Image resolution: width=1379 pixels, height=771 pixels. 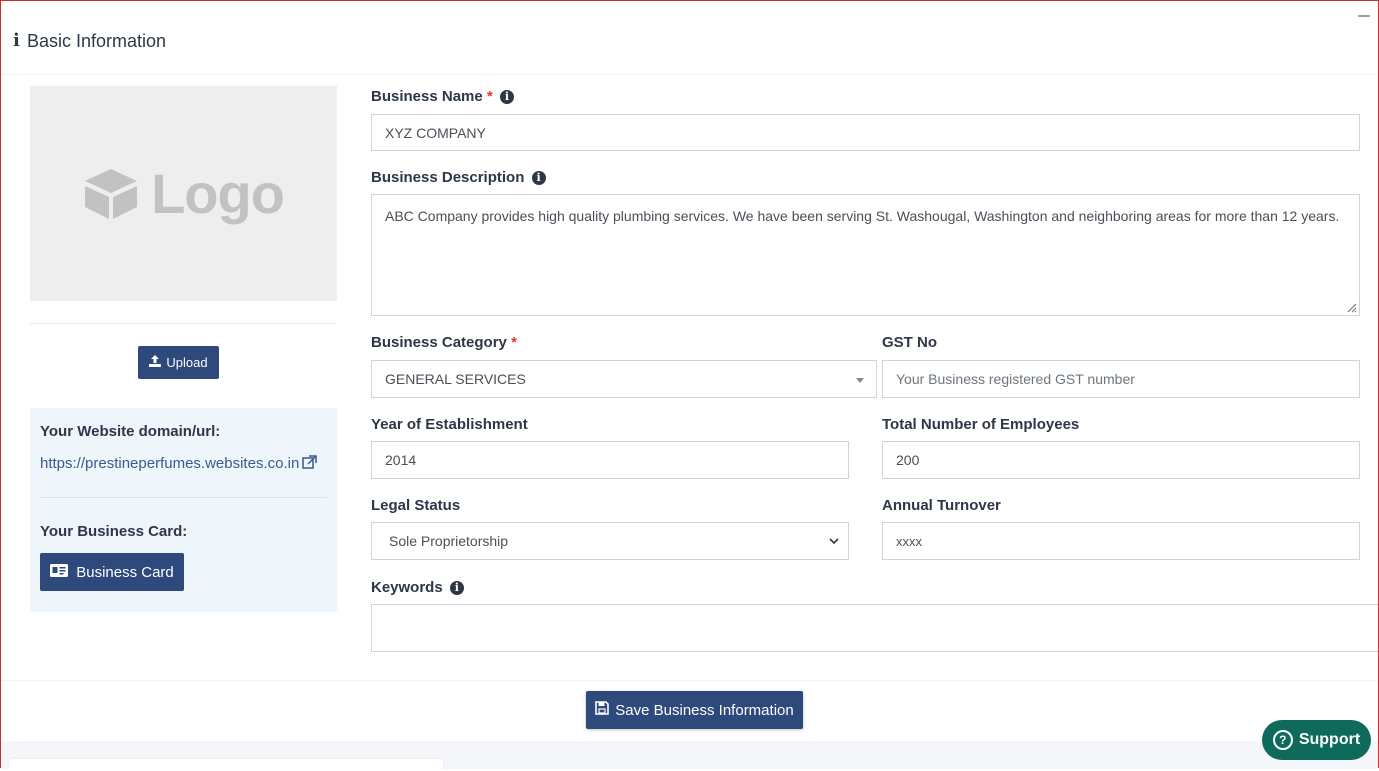 I want to click on box-icon, so click(x=111, y=193).